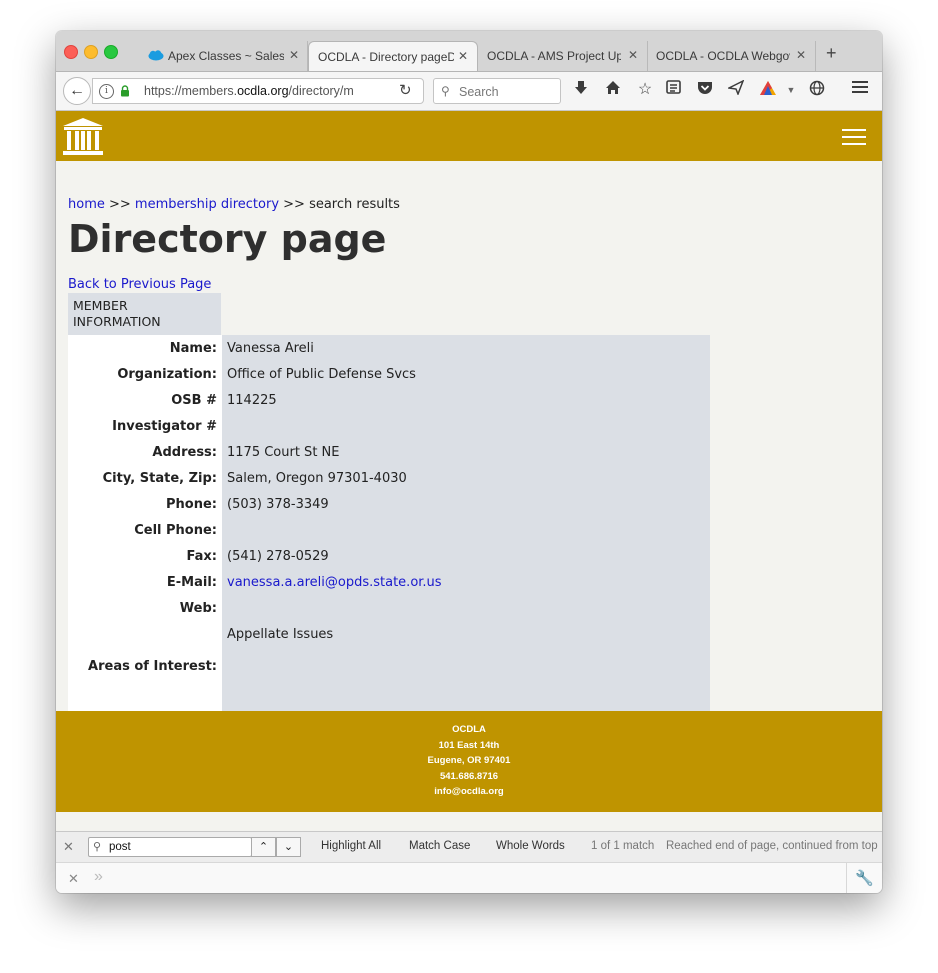 Image resolution: width=938 pixels, height=973 pixels. What do you see at coordinates (207, 204) in the screenshot?
I see `breadcrumb-directory-link: membership directory` at bounding box center [207, 204].